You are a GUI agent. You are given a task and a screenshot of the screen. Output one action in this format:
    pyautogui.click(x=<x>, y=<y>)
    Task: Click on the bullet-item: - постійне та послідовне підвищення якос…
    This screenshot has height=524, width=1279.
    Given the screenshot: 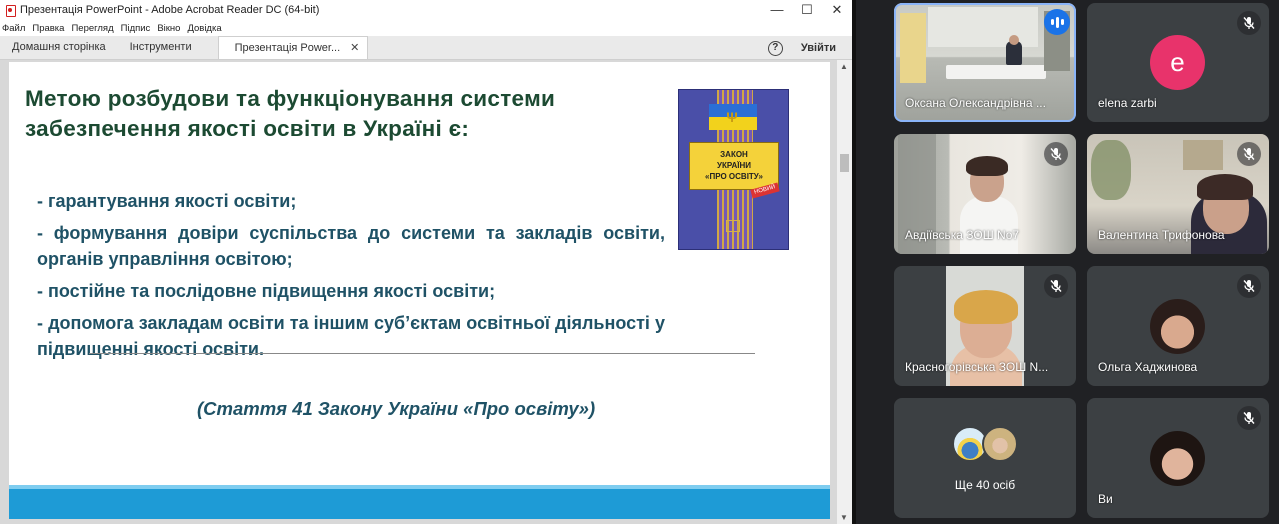 What is the action you would take?
    pyautogui.click(x=266, y=291)
    